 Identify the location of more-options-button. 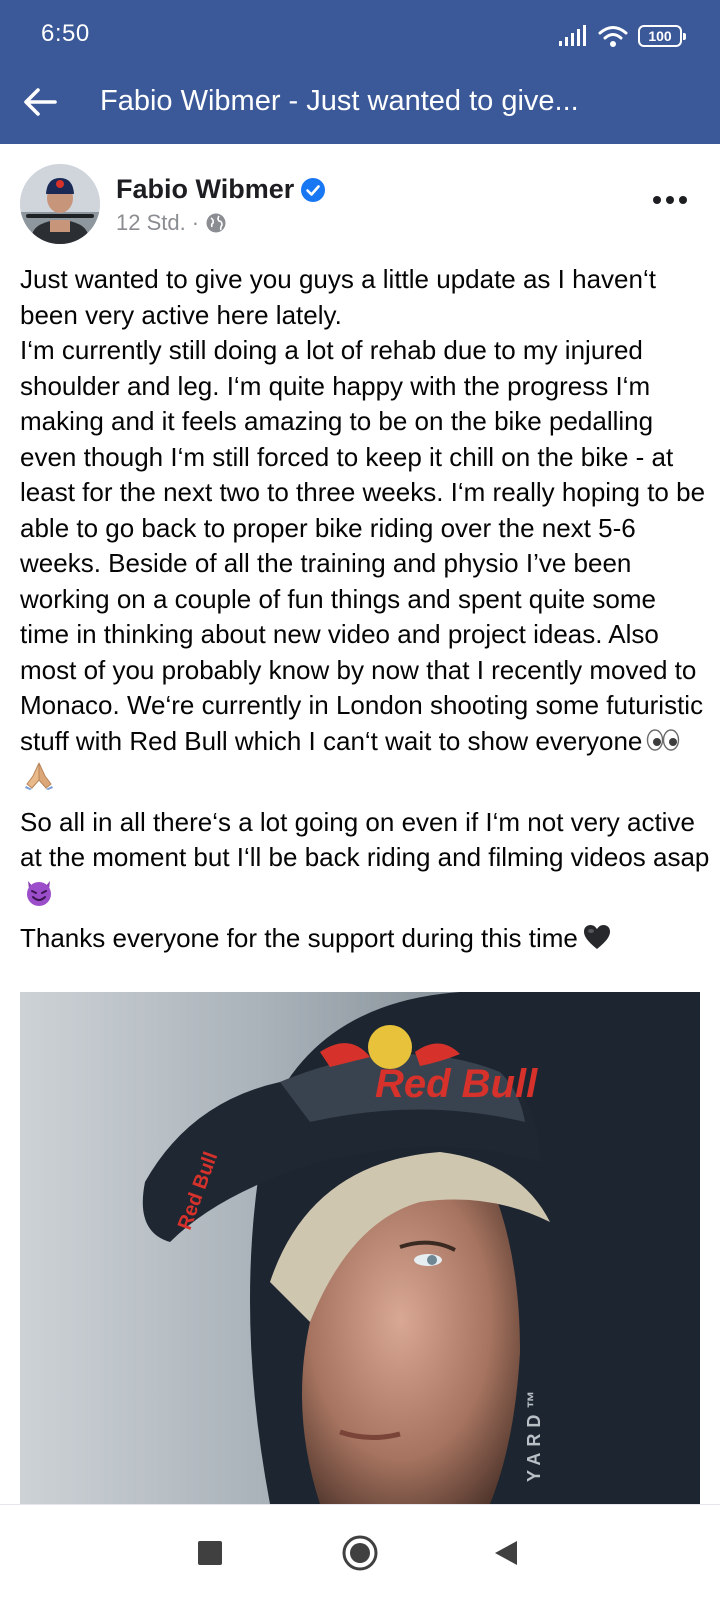
(670, 200).